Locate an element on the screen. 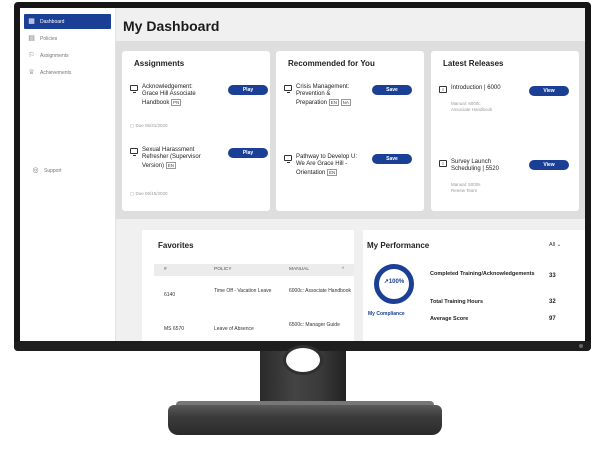 The width and height of the screenshot is (601, 450). stat-label: Average Score is located at coordinates (449, 319).